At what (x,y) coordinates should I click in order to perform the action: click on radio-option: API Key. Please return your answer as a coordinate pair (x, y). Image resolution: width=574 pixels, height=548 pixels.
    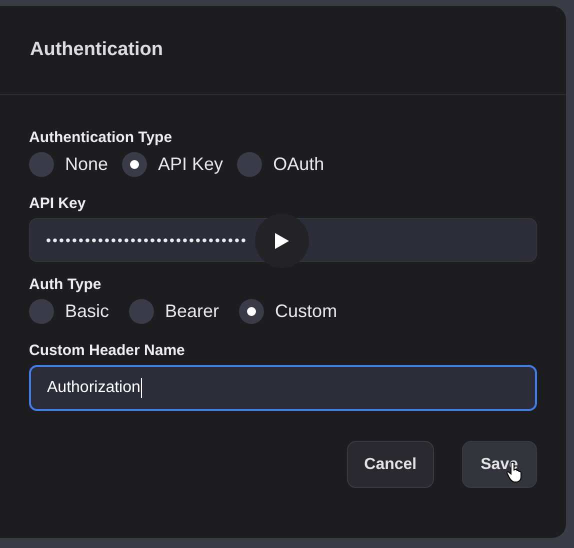
    Looking at the image, I should click on (173, 164).